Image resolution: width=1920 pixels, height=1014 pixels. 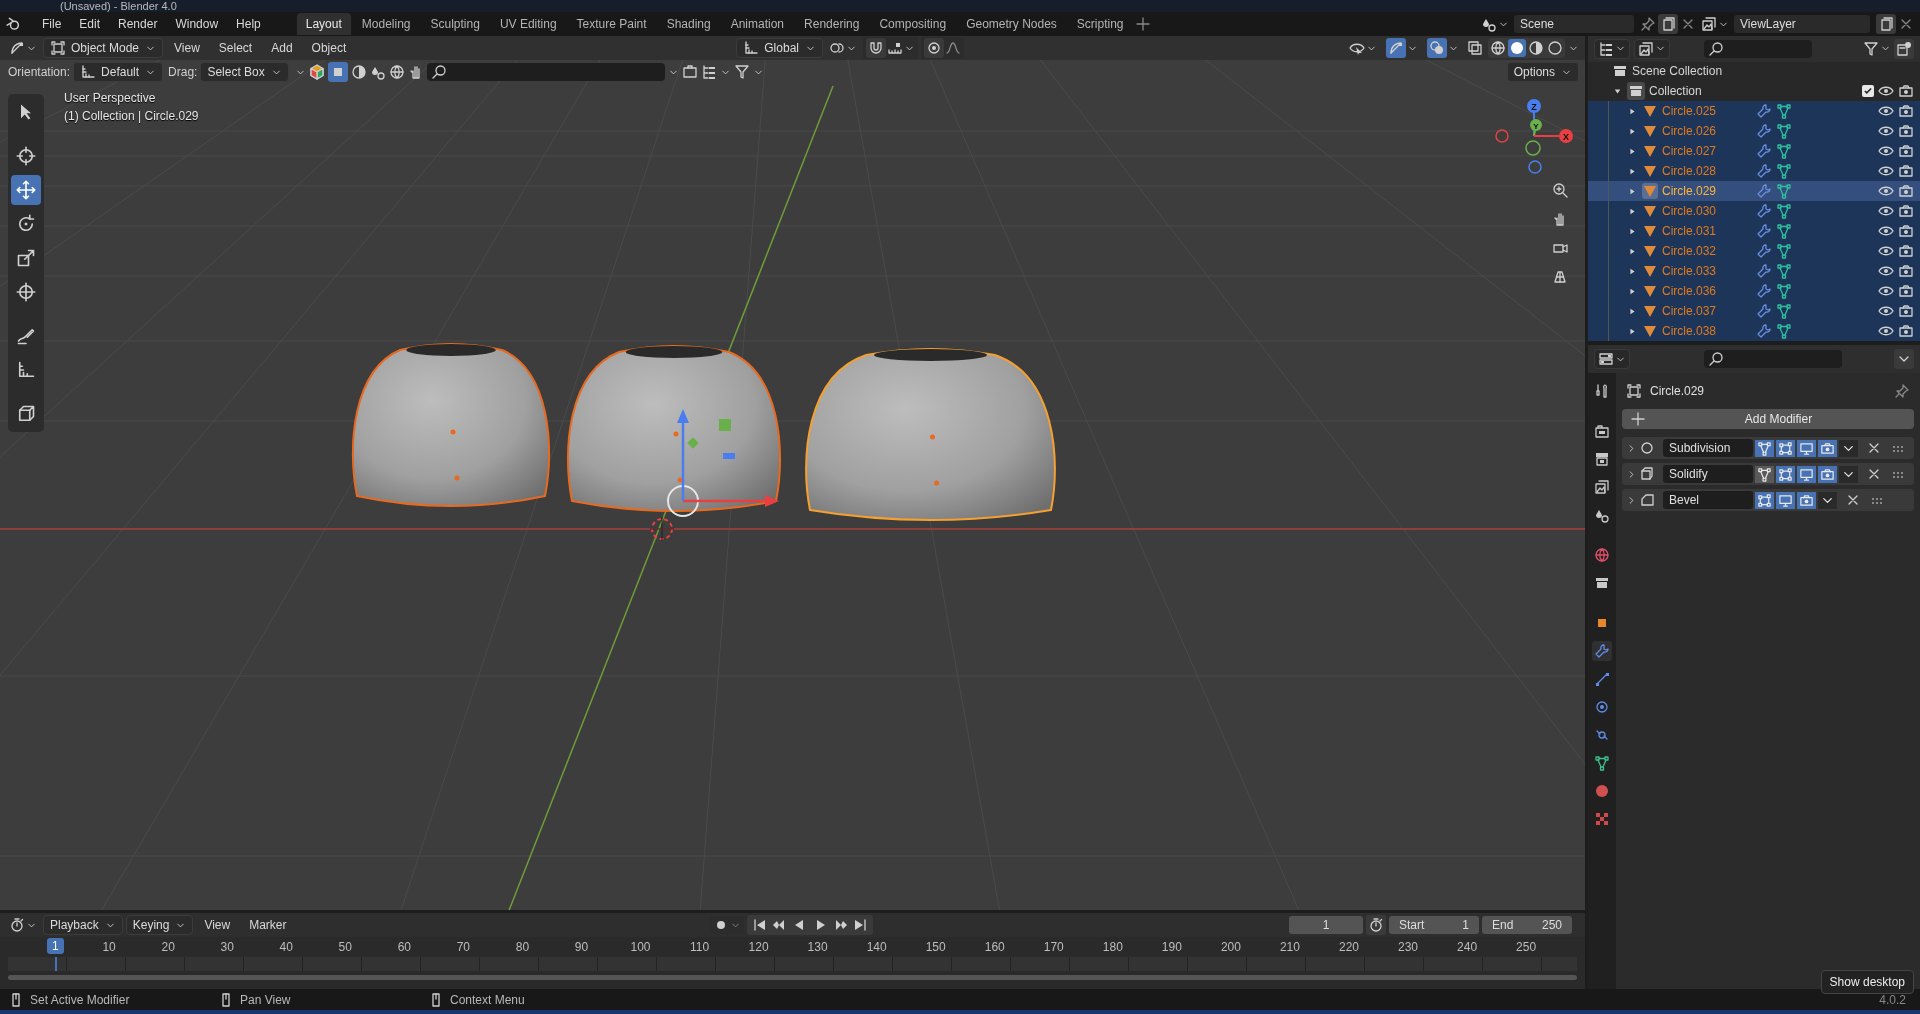 I want to click on tree-item: Circle.030, so click(x=1754, y=211).